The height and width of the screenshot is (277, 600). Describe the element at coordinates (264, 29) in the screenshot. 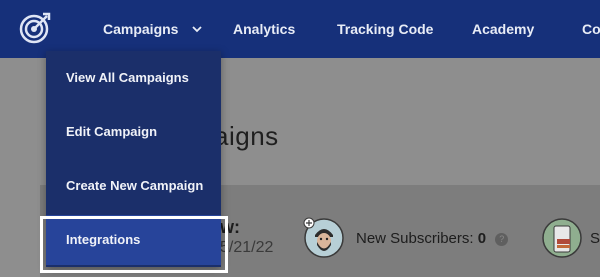

I see `nav-analytics: Analytics` at that location.